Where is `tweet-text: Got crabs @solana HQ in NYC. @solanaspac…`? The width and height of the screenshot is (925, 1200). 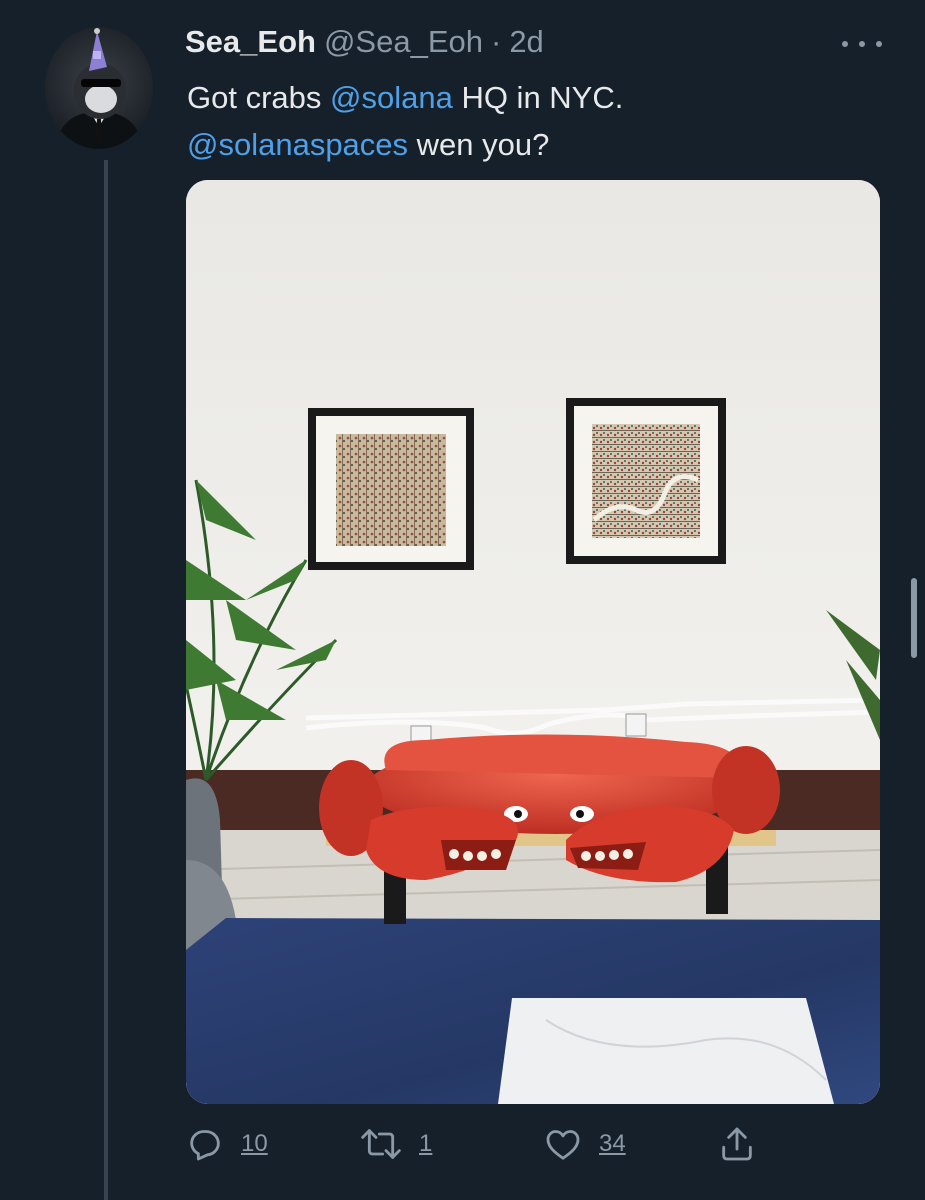
tweet-text: Got crabs @solana HQ in NYC. @solanaspac… is located at coordinates (532, 121).